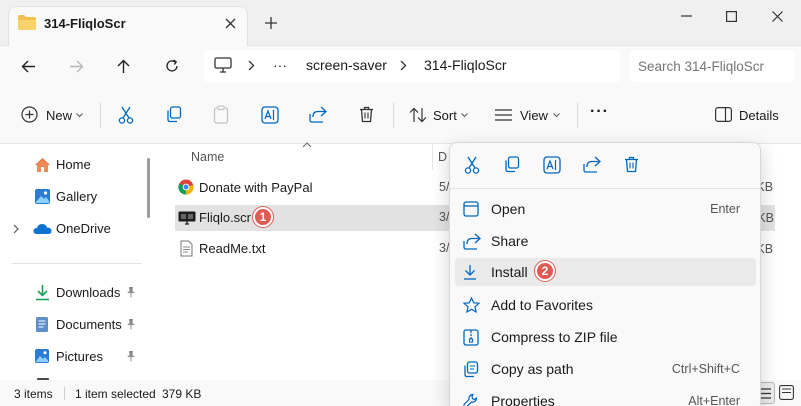 The width and height of the screenshot is (801, 406). Describe the element at coordinates (552, 165) in the screenshot. I see `menu-rename-icon` at that location.